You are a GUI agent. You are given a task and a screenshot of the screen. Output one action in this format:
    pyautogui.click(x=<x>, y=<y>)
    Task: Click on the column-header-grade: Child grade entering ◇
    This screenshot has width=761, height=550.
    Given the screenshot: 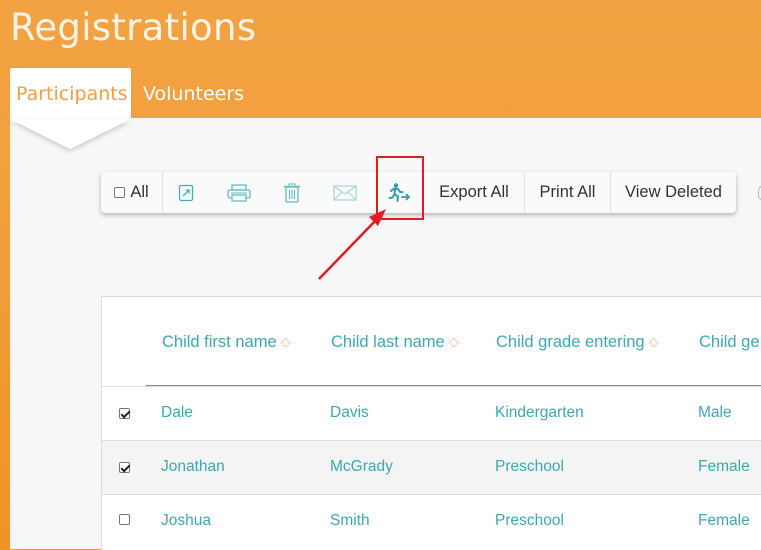 What is the action you would take?
    pyautogui.click(x=577, y=342)
    